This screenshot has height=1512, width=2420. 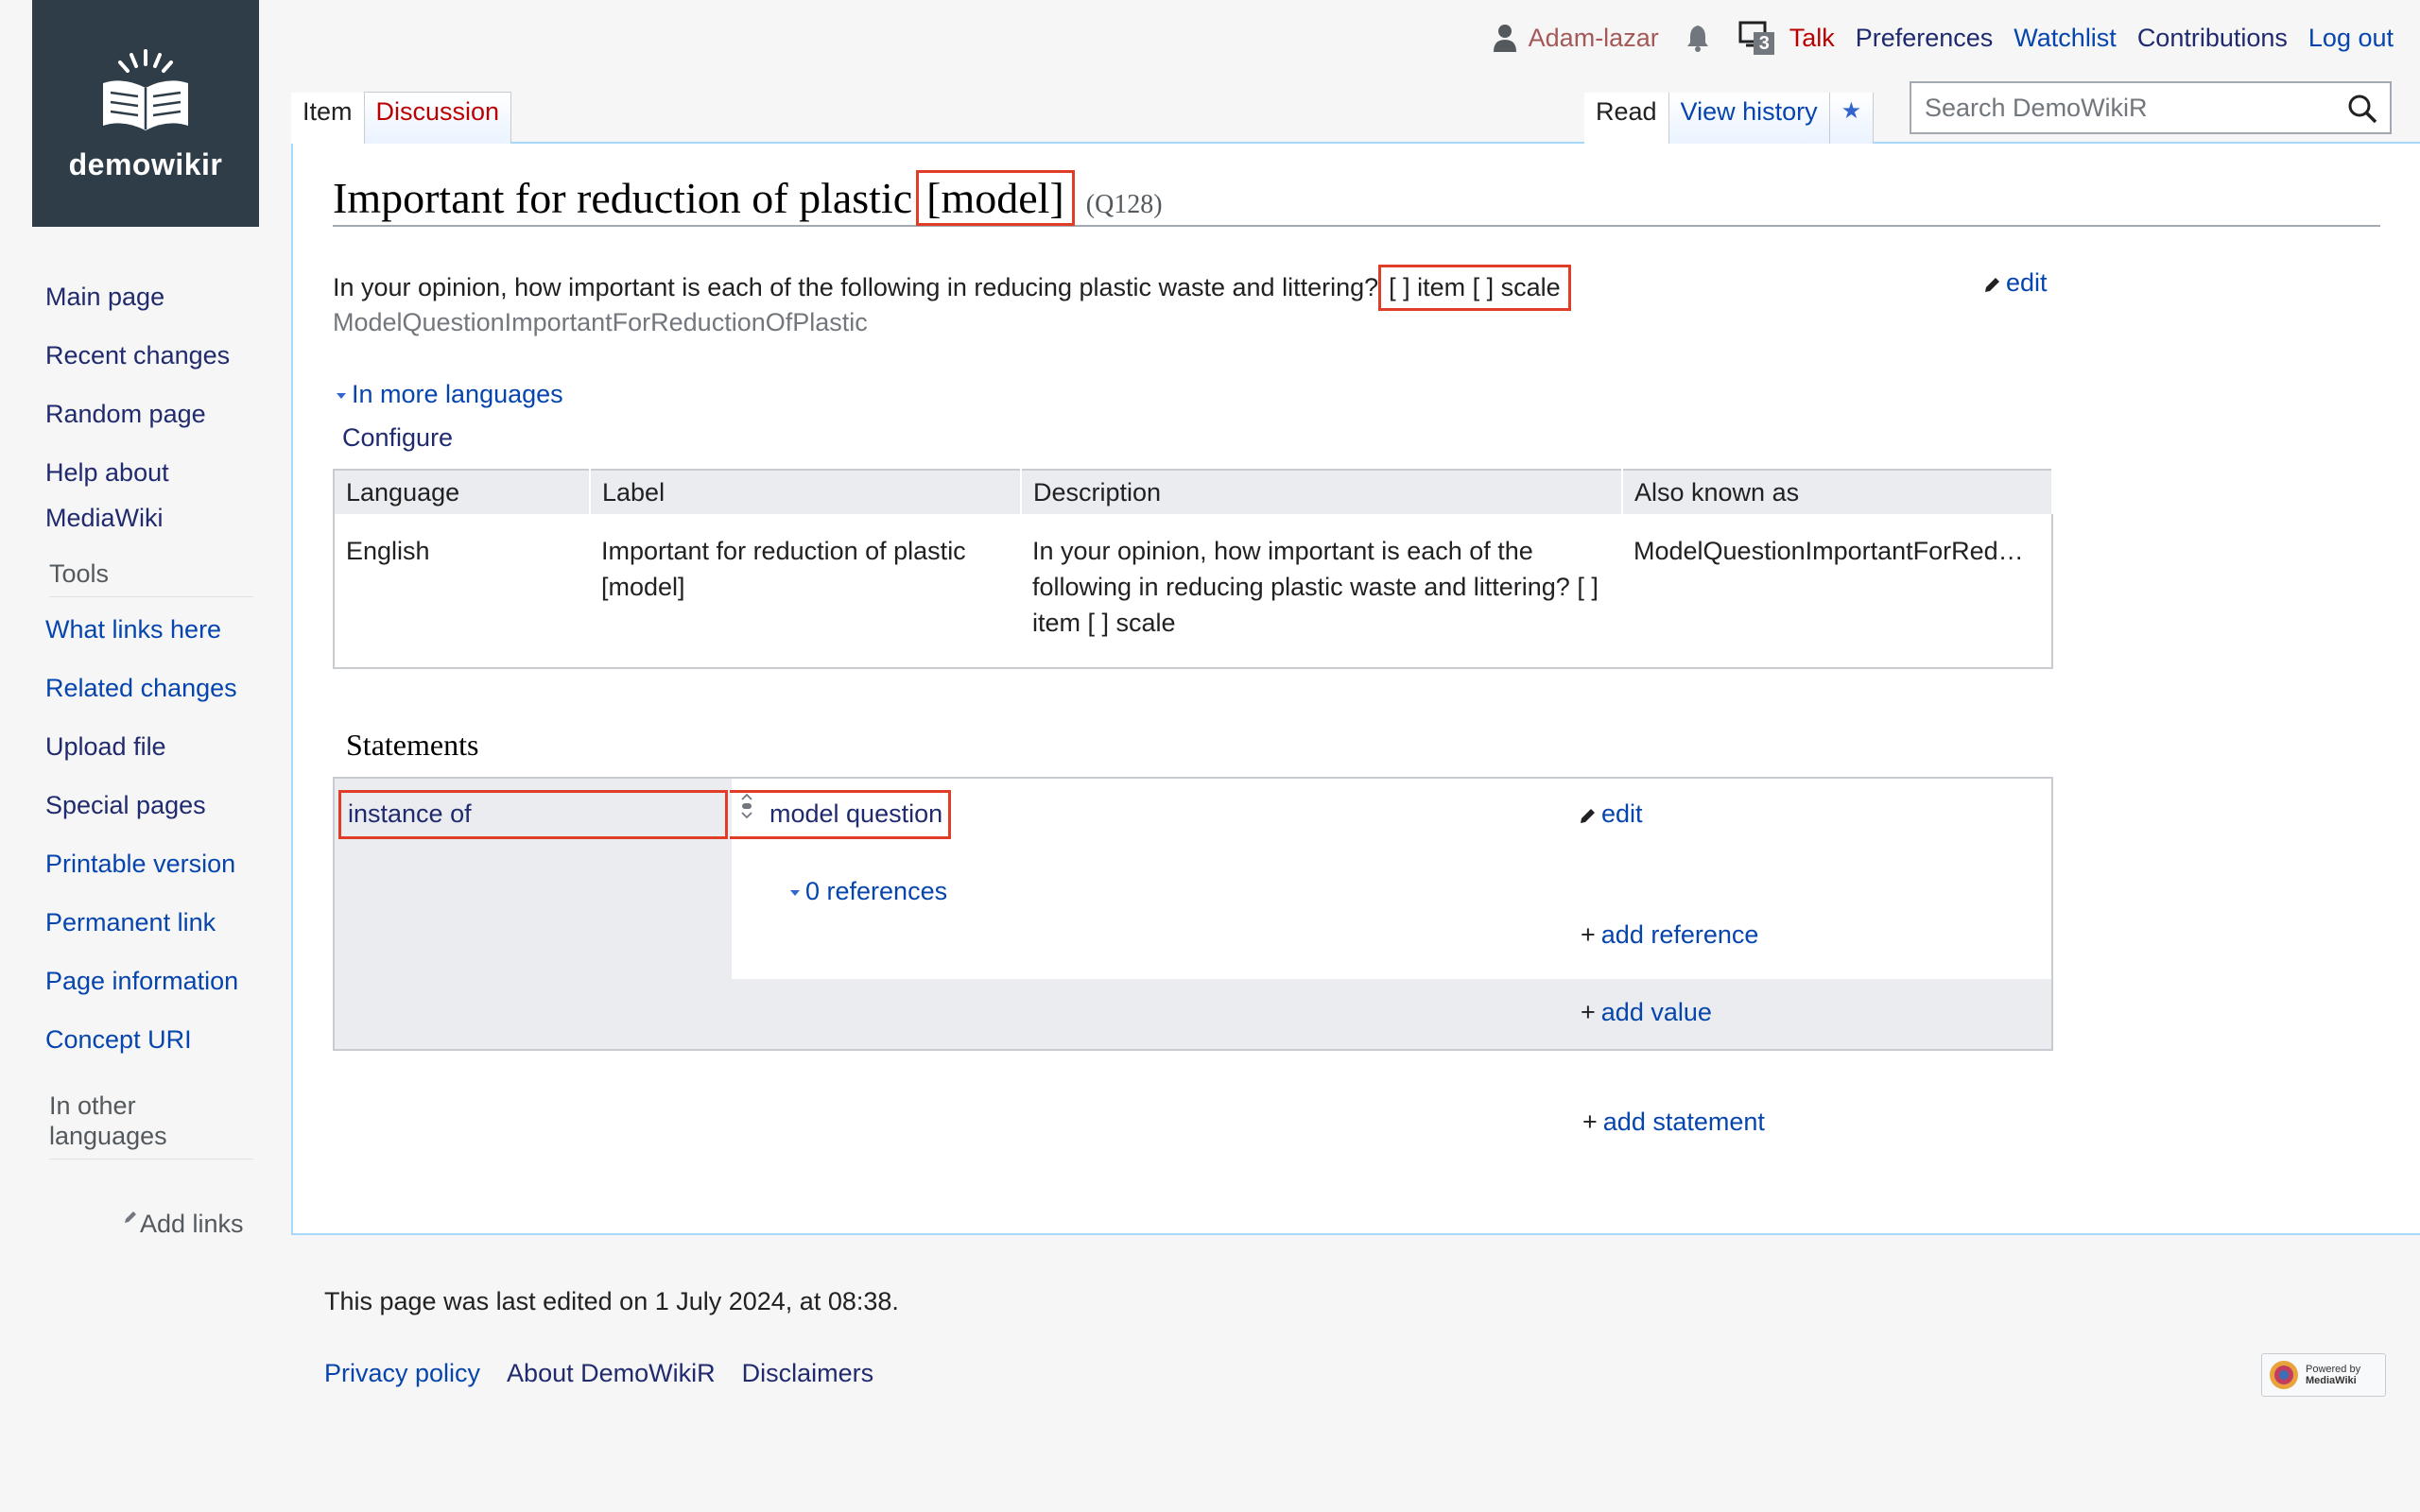 I want to click on title-main: Important for reduction of plastic, so click(x=623, y=198).